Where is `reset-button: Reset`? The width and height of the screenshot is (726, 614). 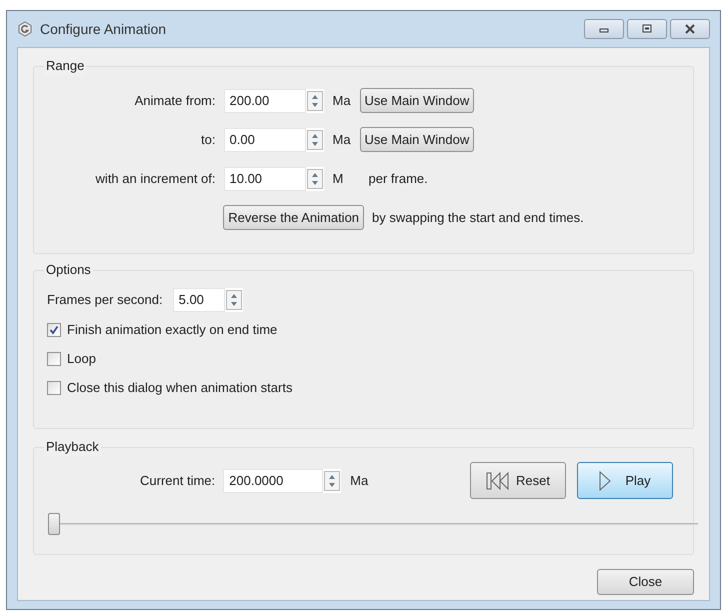
reset-button: Reset is located at coordinates (518, 480).